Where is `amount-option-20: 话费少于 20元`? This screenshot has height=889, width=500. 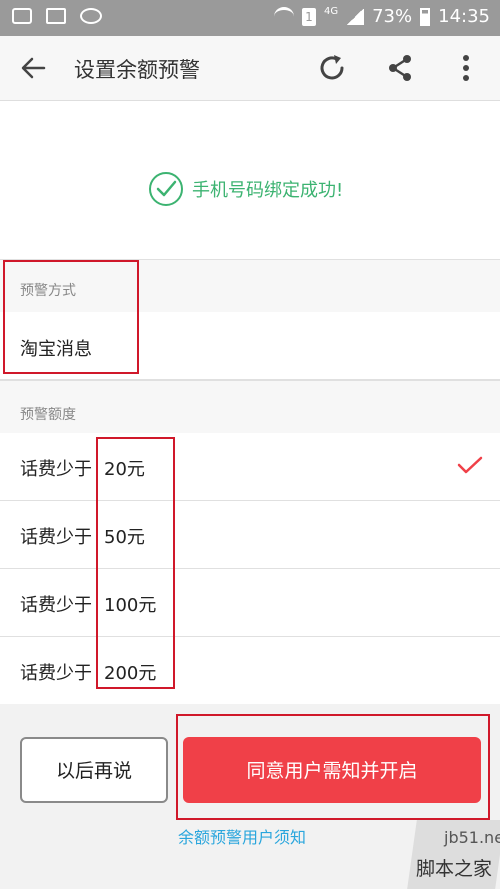 amount-option-20: 话费少于 20元 is located at coordinates (250, 467).